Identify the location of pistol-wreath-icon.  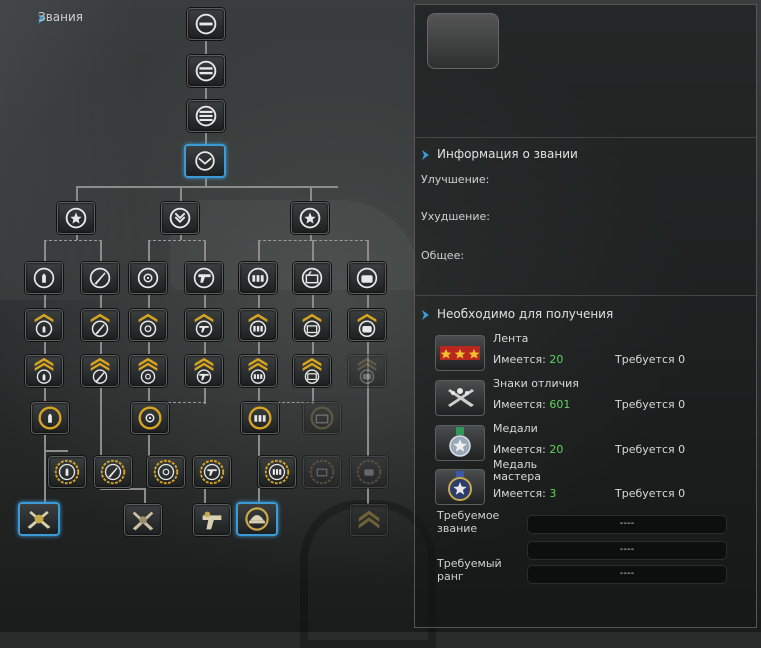
(212, 472).